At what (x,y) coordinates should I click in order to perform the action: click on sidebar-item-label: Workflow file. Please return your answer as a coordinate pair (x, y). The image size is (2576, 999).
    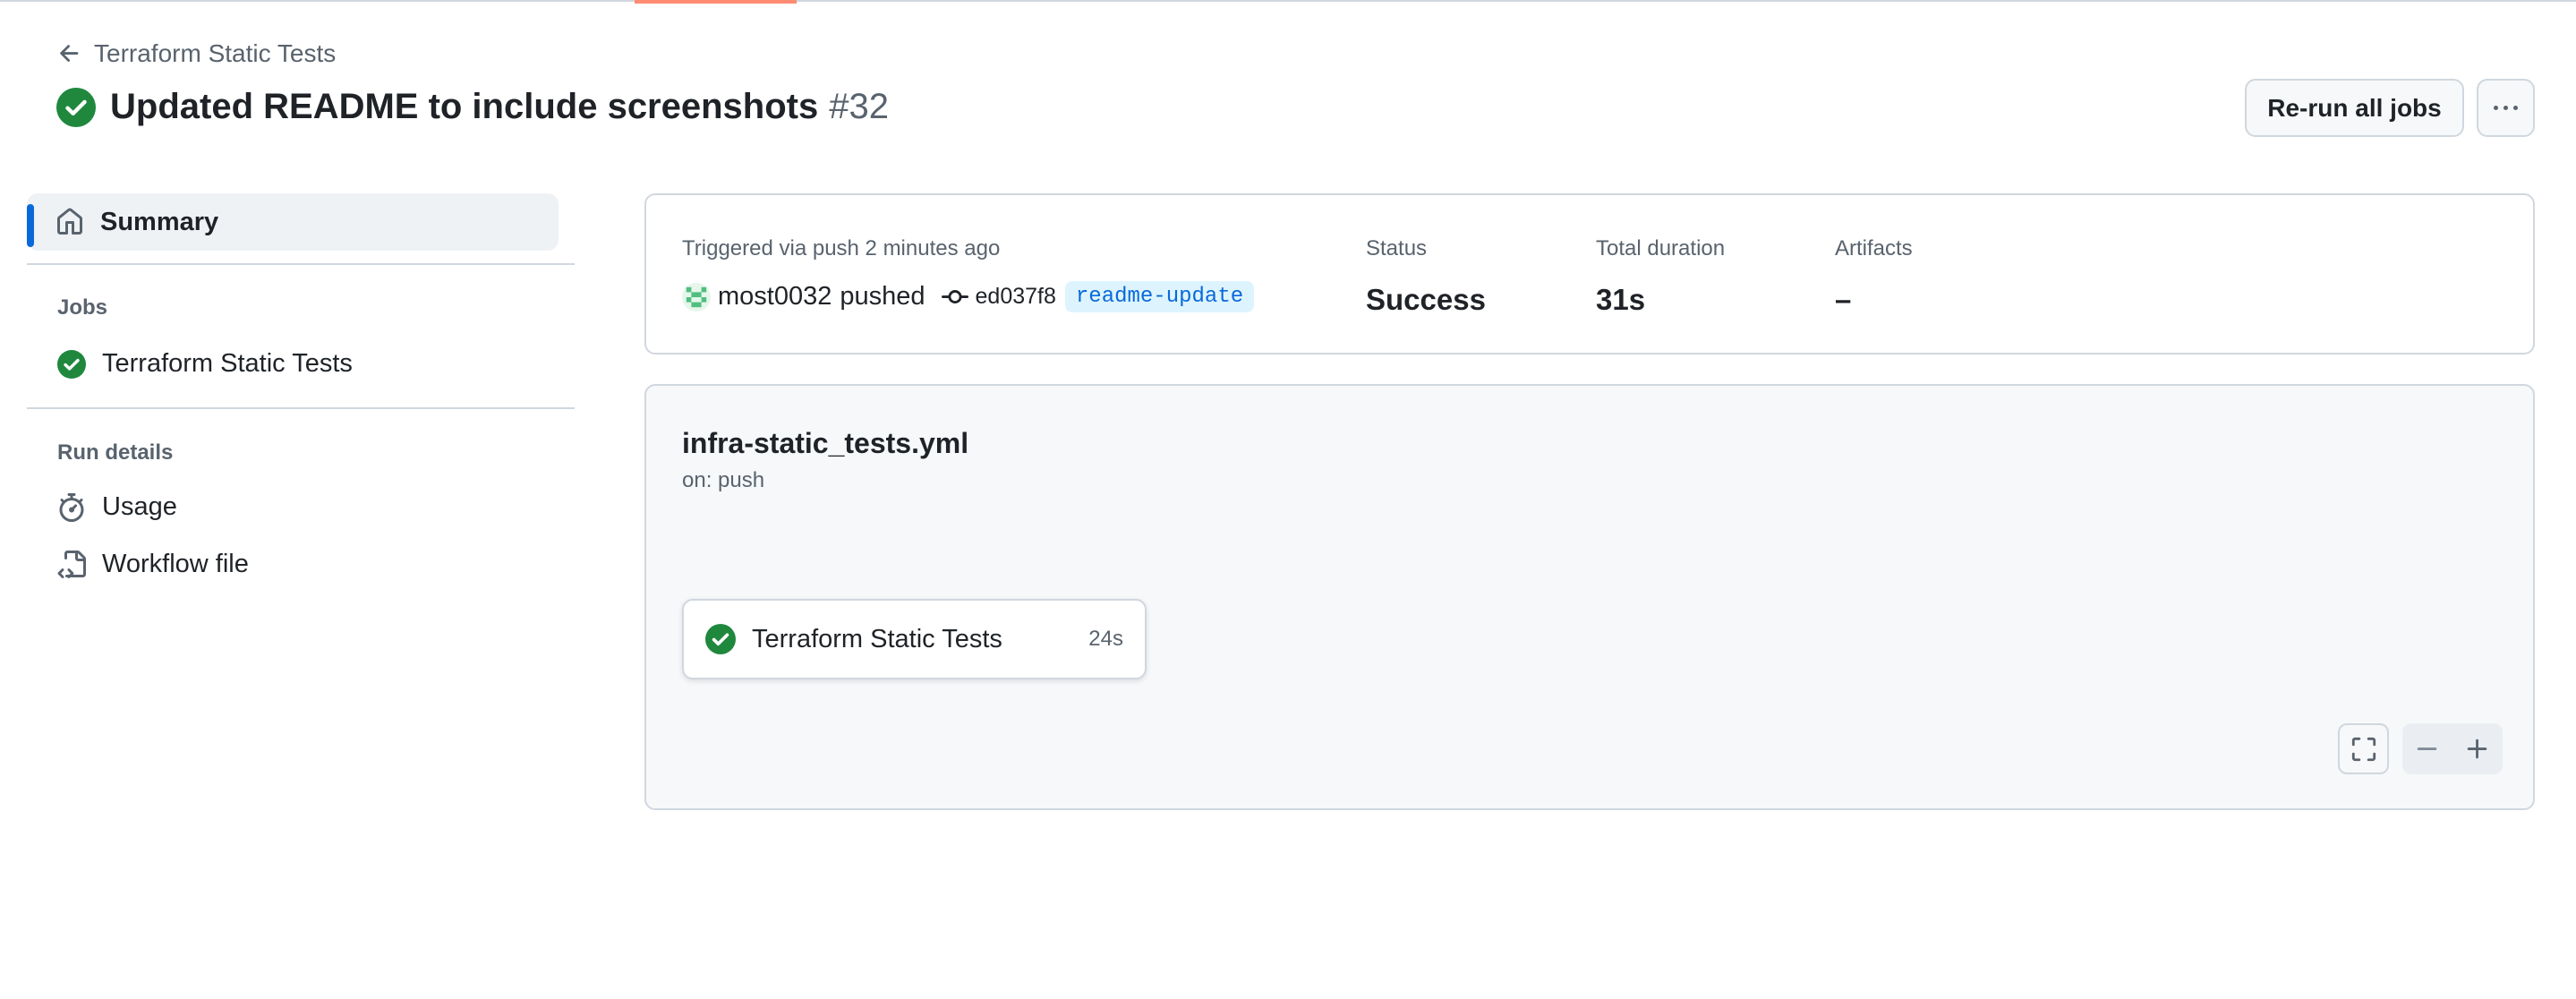
    Looking at the image, I should click on (175, 564).